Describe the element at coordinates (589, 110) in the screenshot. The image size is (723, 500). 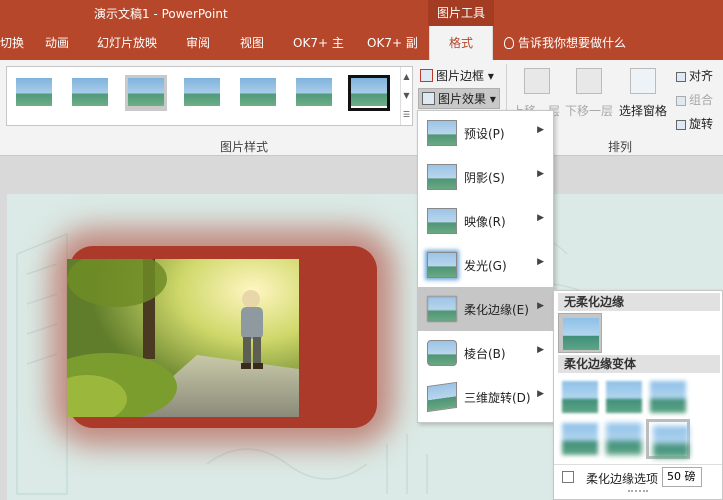
I see `send-backward-button: 下移一层` at that location.